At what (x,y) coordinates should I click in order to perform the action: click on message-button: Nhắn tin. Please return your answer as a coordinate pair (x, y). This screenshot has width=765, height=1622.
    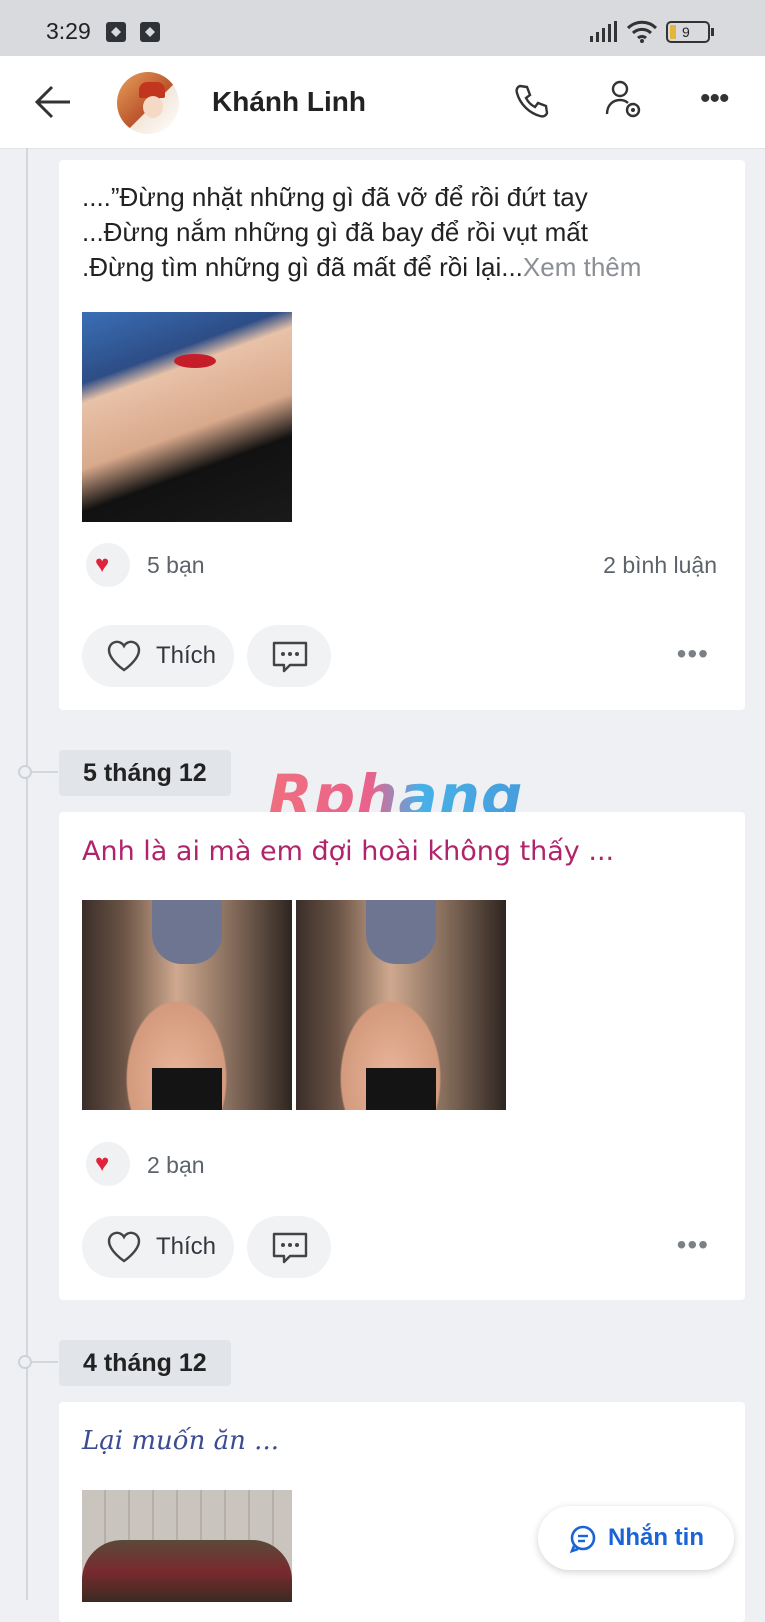
    Looking at the image, I should click on (636, 1538).